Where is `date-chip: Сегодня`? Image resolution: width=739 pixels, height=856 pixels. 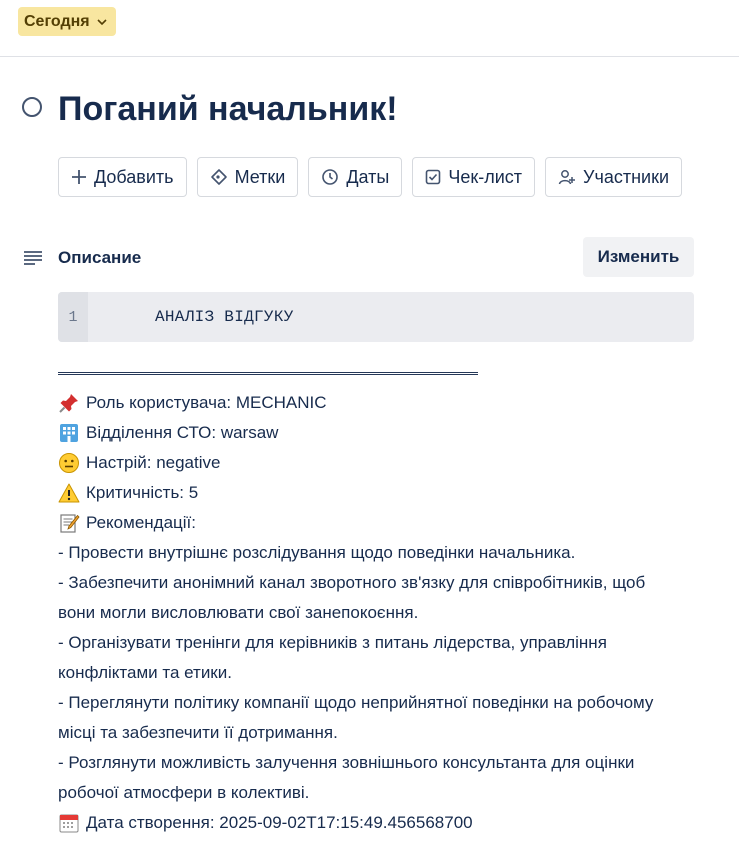
date-chip: Сегодня is located at coordinates (67, 21).